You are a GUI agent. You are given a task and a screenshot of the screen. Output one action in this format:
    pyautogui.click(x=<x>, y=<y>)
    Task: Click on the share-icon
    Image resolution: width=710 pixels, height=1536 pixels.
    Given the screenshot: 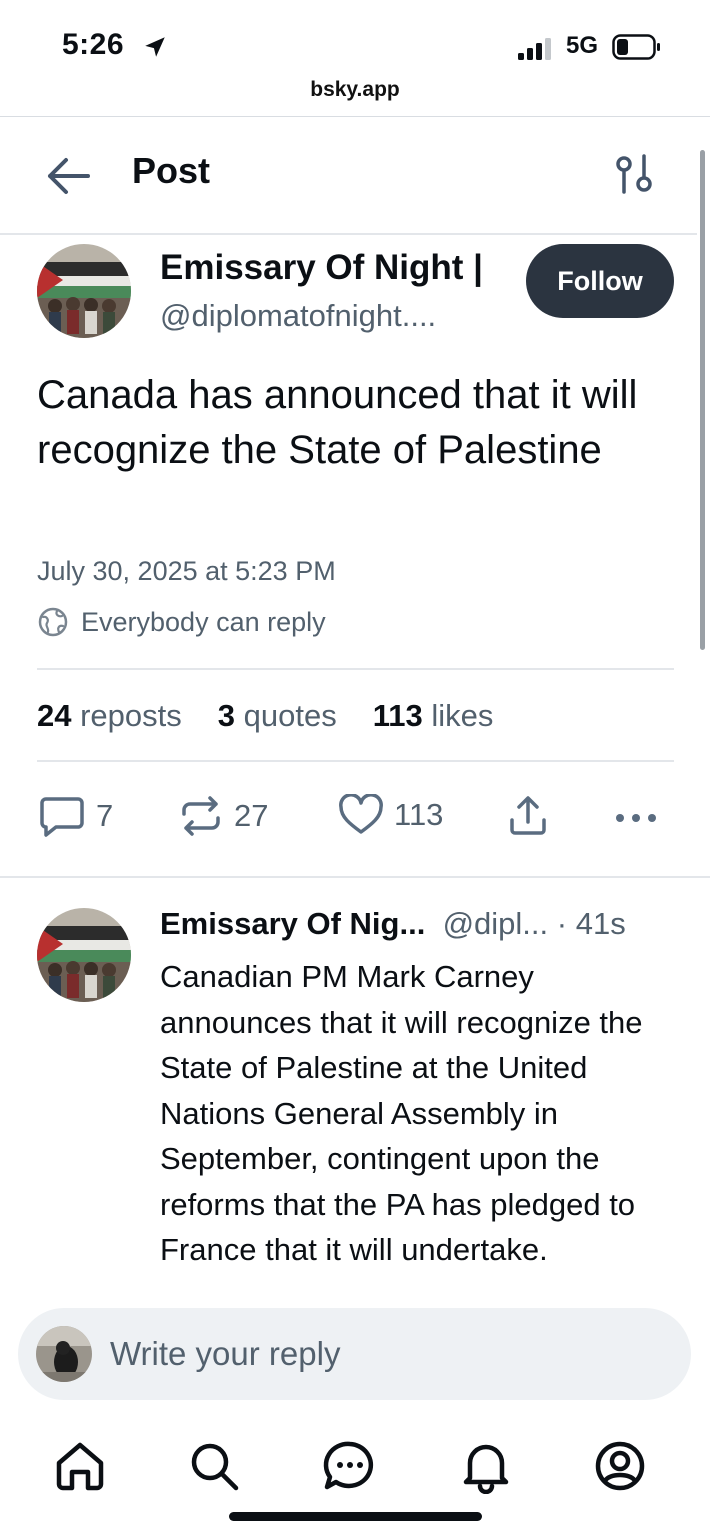 What is the action you would take?
    pyautogui.click(x=528, y=815)
    